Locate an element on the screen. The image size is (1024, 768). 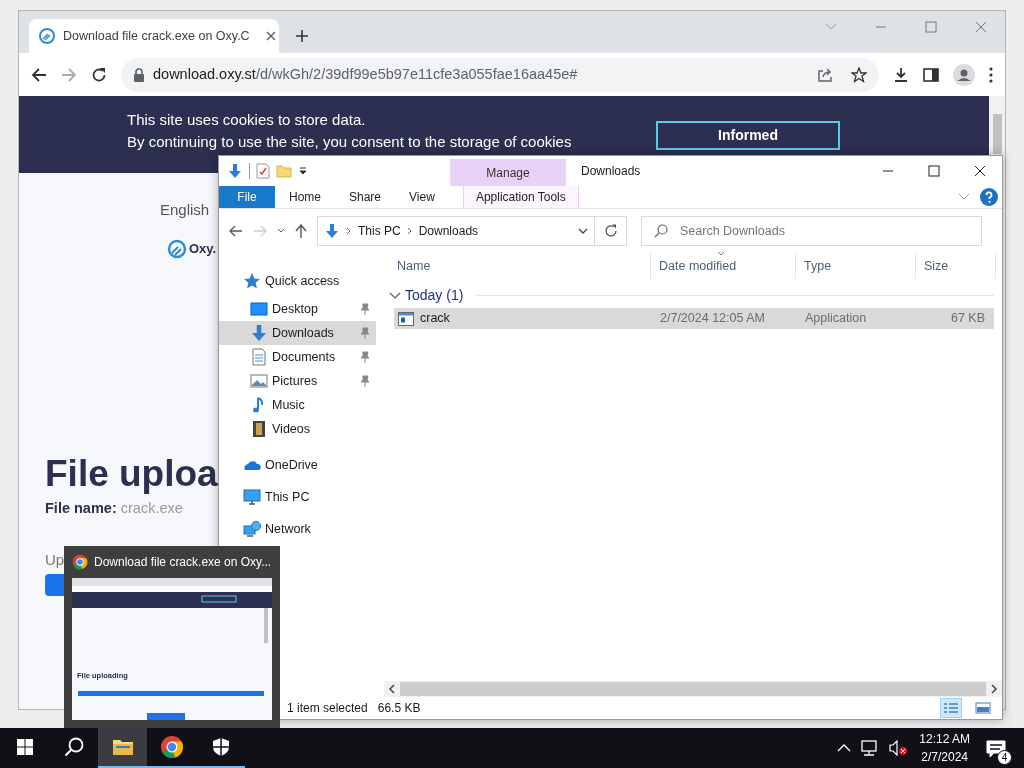
separator-icon is located at coordinates (249, 171).